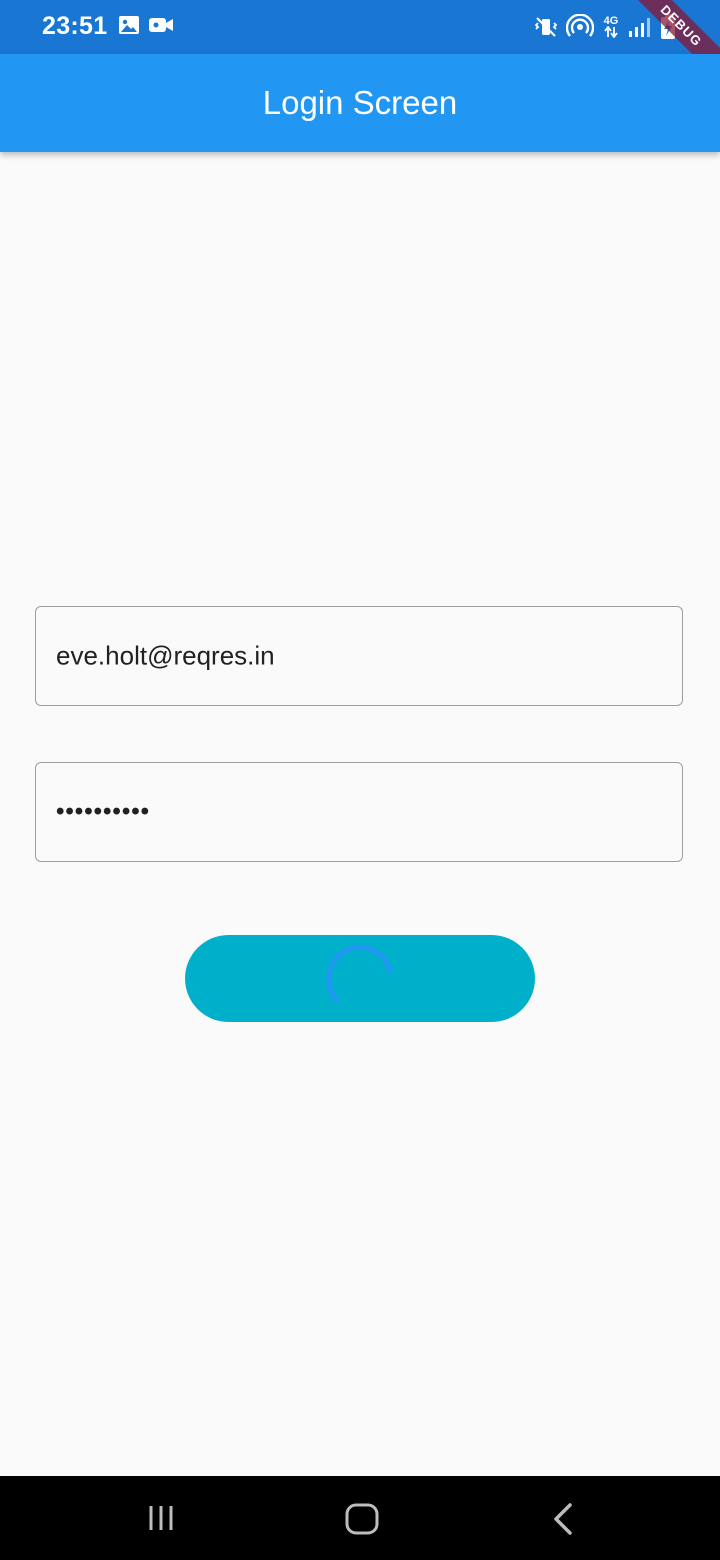 The height and width of the screenshot is (1560, 720). Describe the element at coordinates (564, 1519) in the screenshot. I see `back-icon` at that location.